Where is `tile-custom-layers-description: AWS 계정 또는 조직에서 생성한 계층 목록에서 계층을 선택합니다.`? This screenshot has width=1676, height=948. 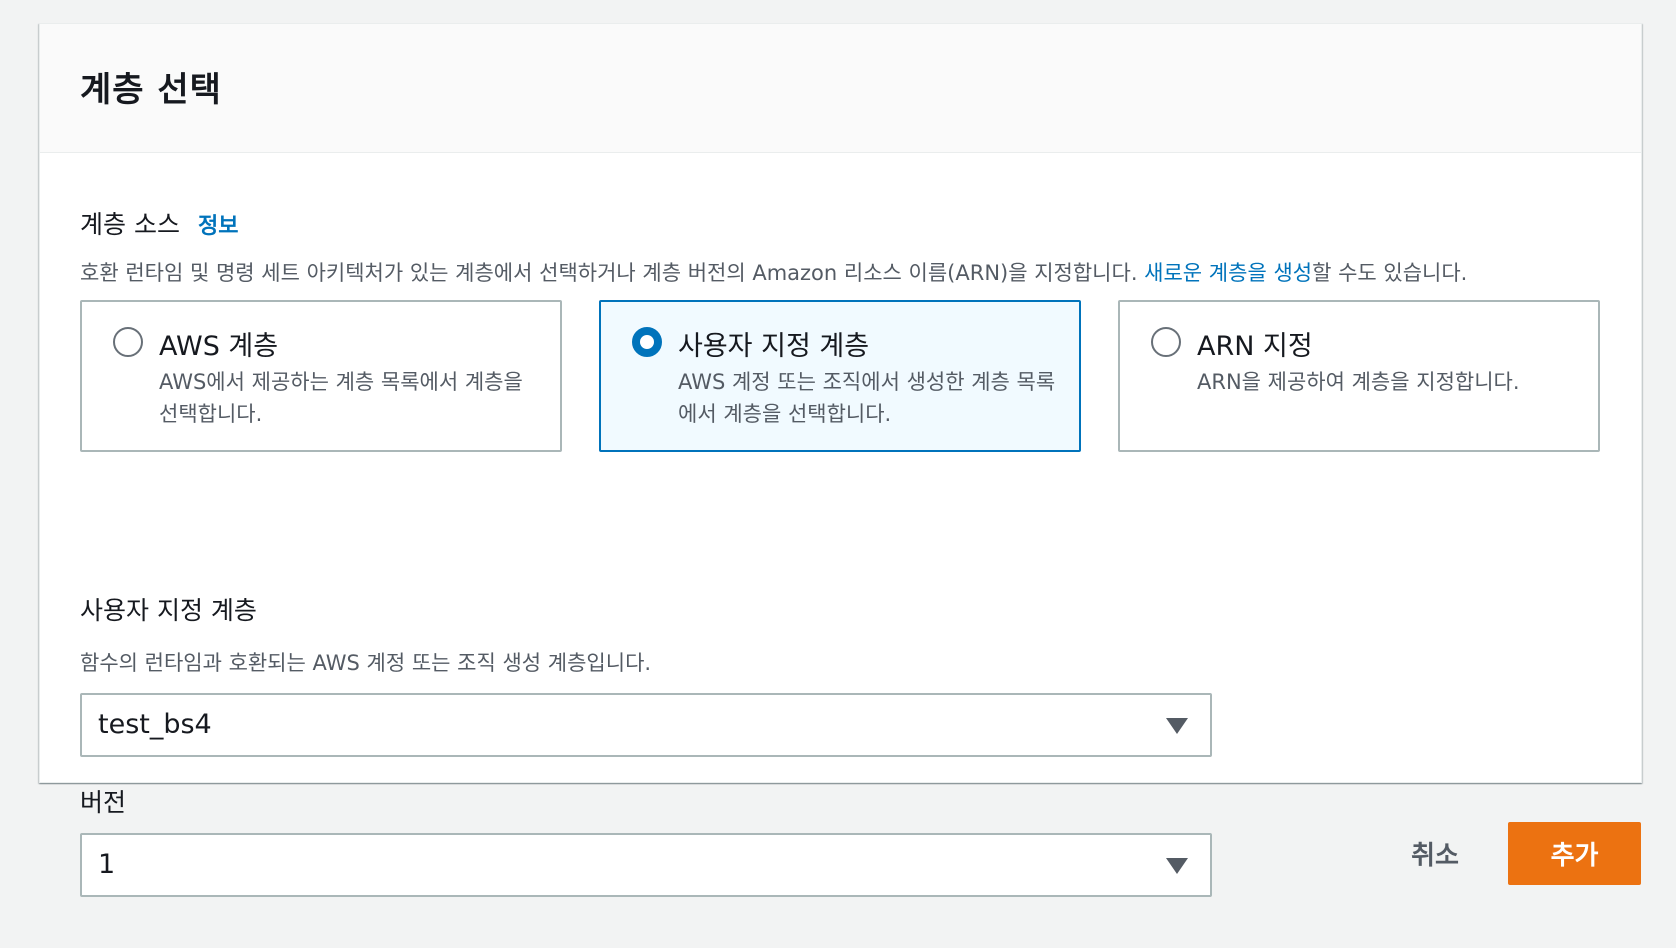
tile-custom-layers-description: AWS 계정 또는 조직에서 생성한 계층 목록에서 계층을 선택합니다. is located at coordinates (867, 398).